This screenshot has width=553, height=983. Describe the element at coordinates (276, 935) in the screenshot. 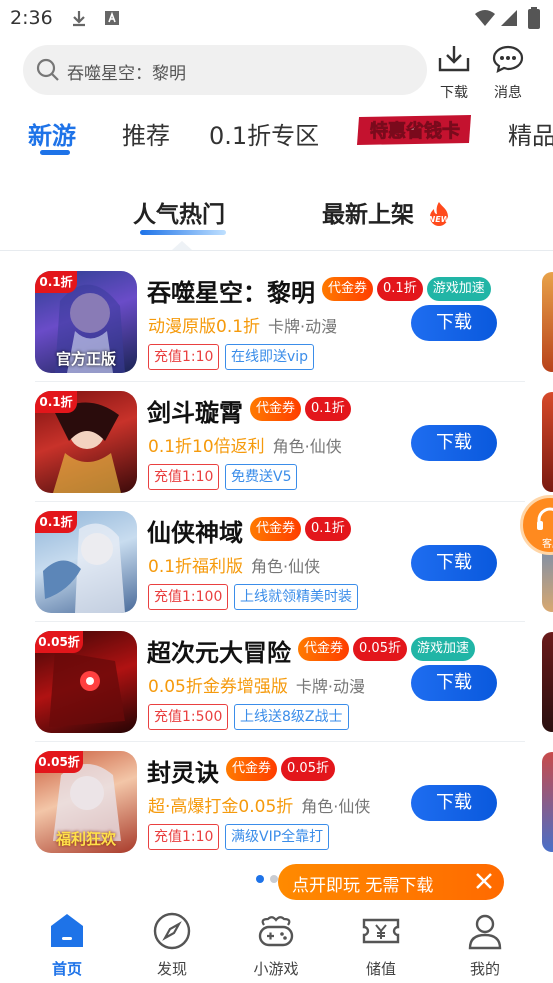

I see `gamepad-icon` at that location.